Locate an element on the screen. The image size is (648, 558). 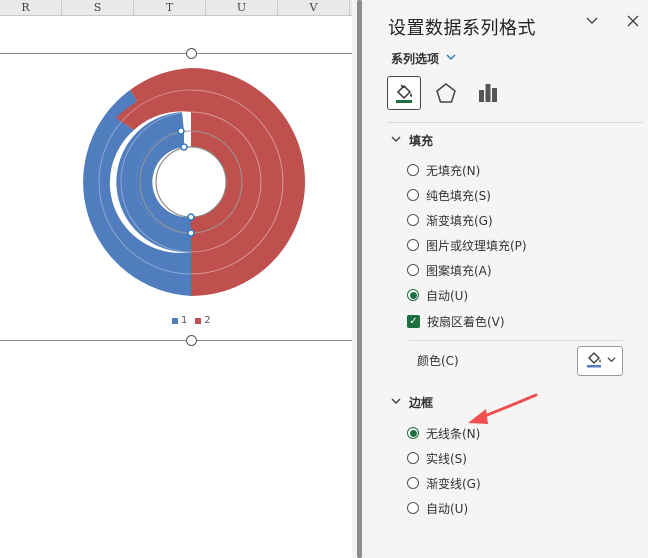
fill-option-solid-fill: 纯色填充(S) is located at coordinates (449, 195).